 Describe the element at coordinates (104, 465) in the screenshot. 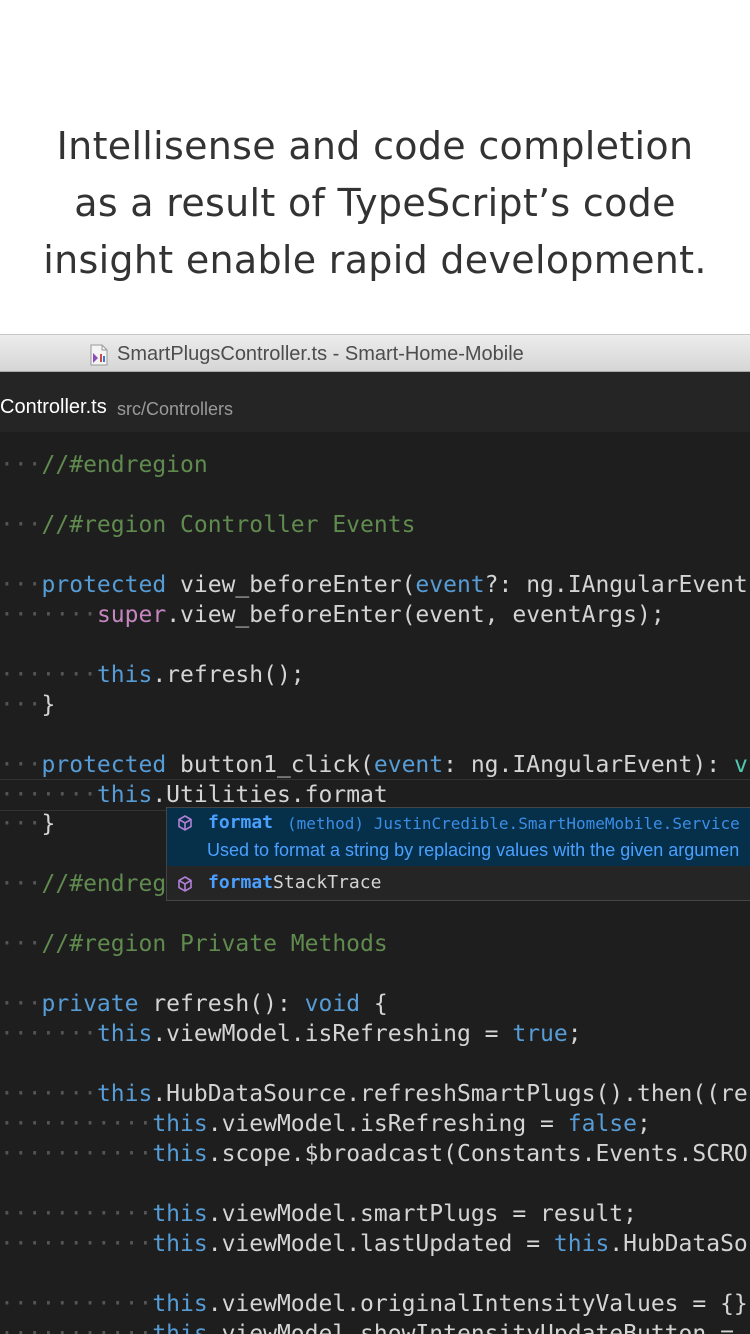

I see `code-line: ···//#endregion` at that location.